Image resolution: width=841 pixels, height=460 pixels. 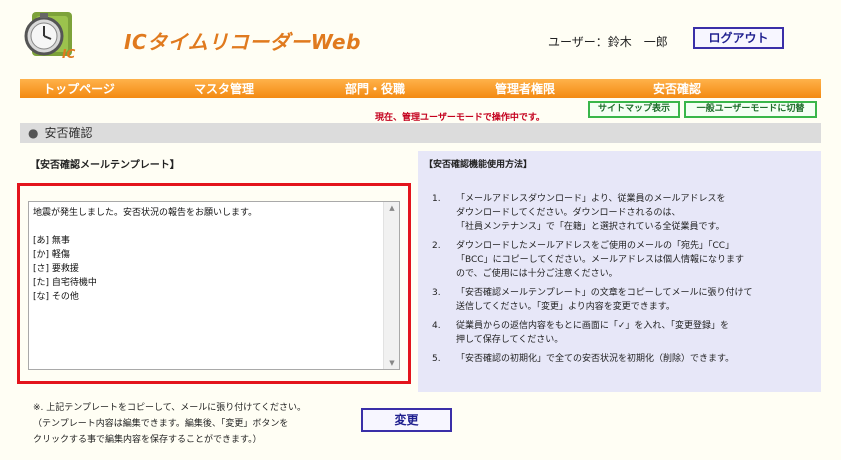 I want to click on scroll-down-arrow-icon: ▼, so click(x=392, y=363).